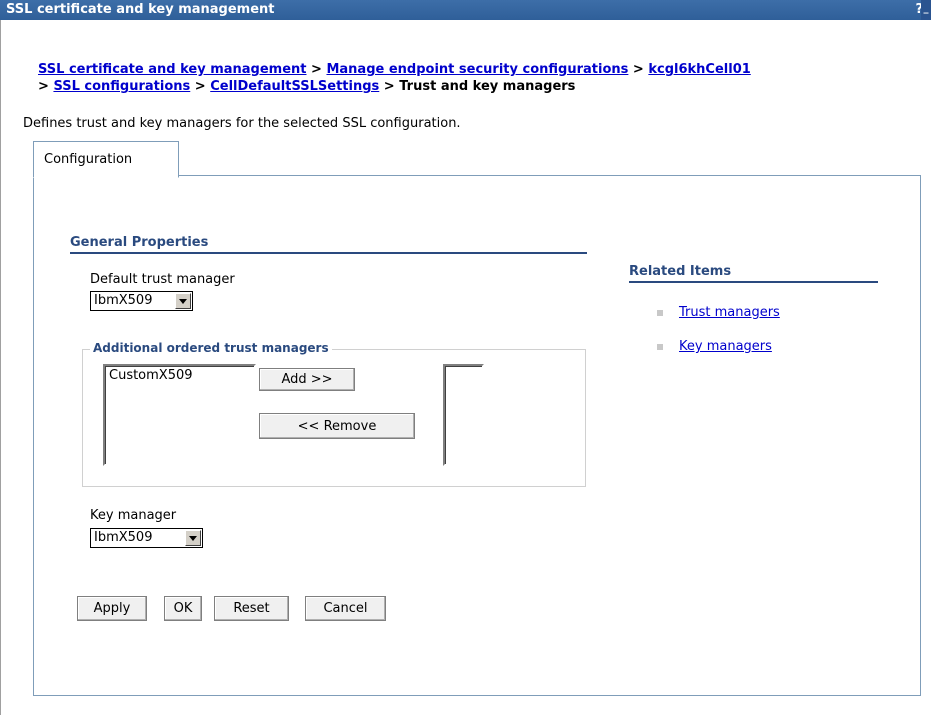  Describe the element at coordinates (183, 608) in the screenshot. I see `ok-button: OK` at that location.